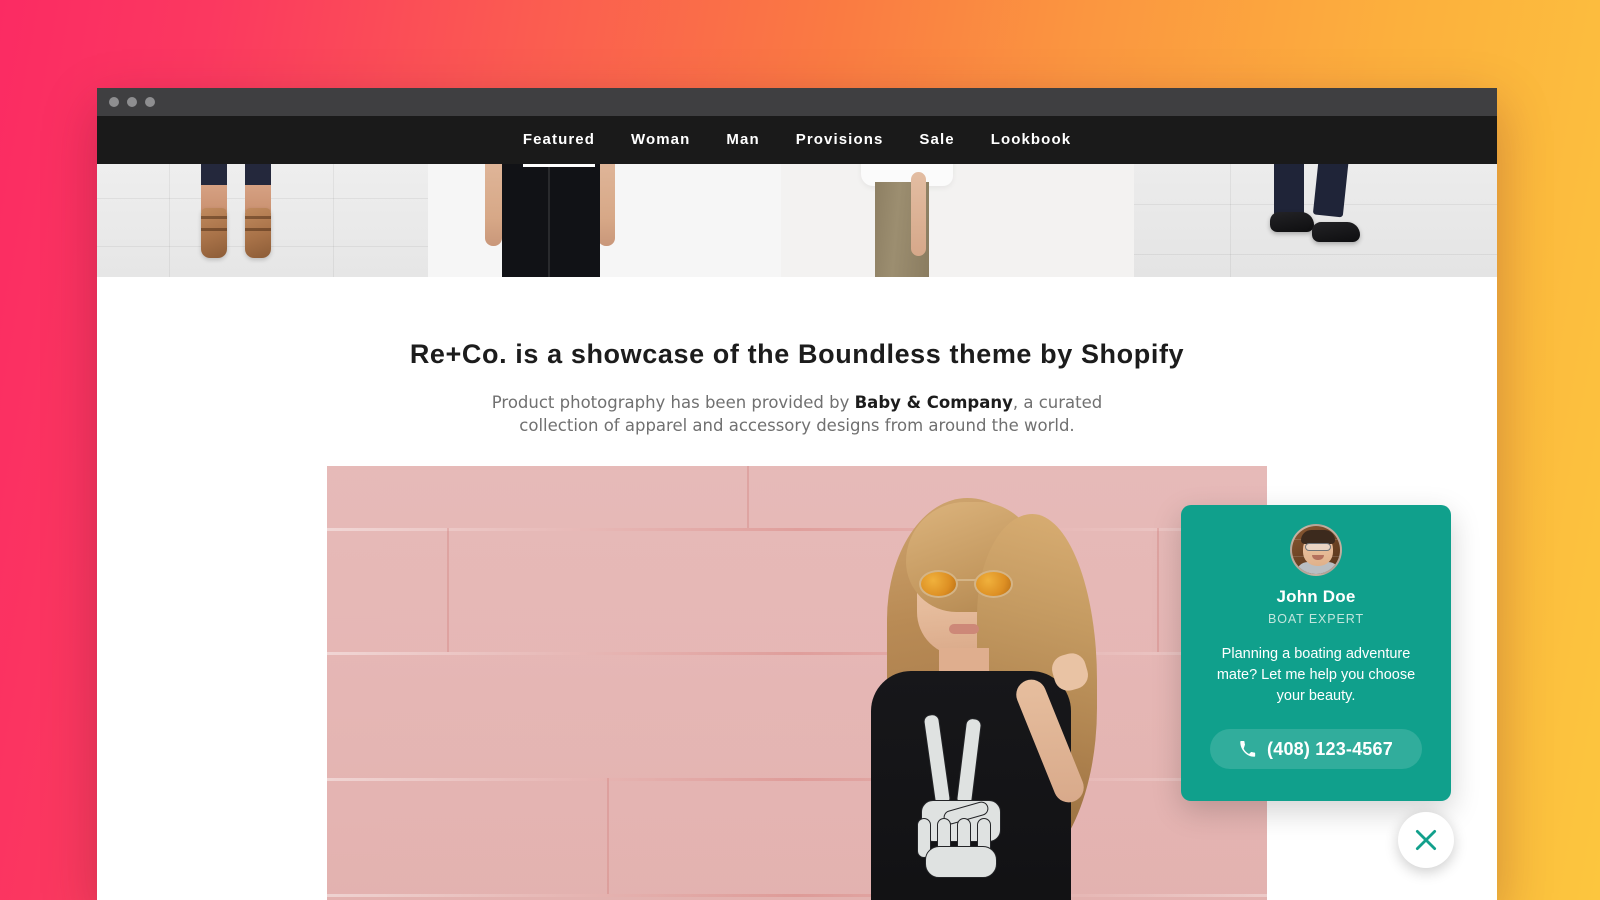 Image resolution: width=1600 pixels, height=900 pixels. What do you see at coordinates (936, 140) in the screenshot?
I see `nav-item-sale: Sale` at bounding box center [936, 140].